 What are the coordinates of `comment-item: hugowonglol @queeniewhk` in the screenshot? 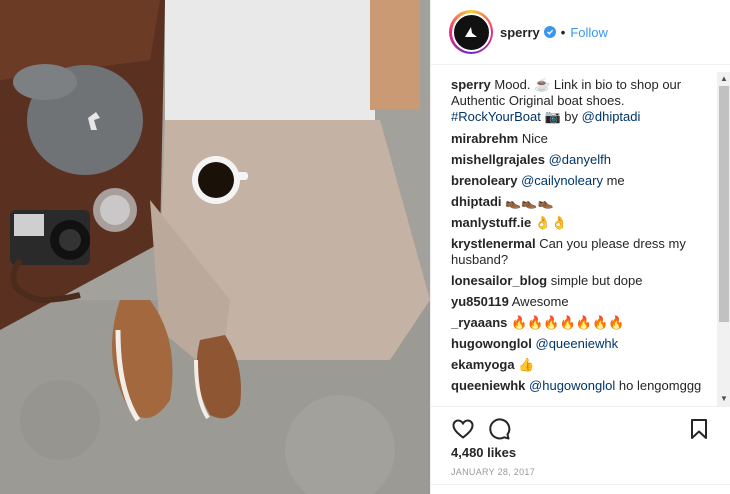 It's located at (582, 344).